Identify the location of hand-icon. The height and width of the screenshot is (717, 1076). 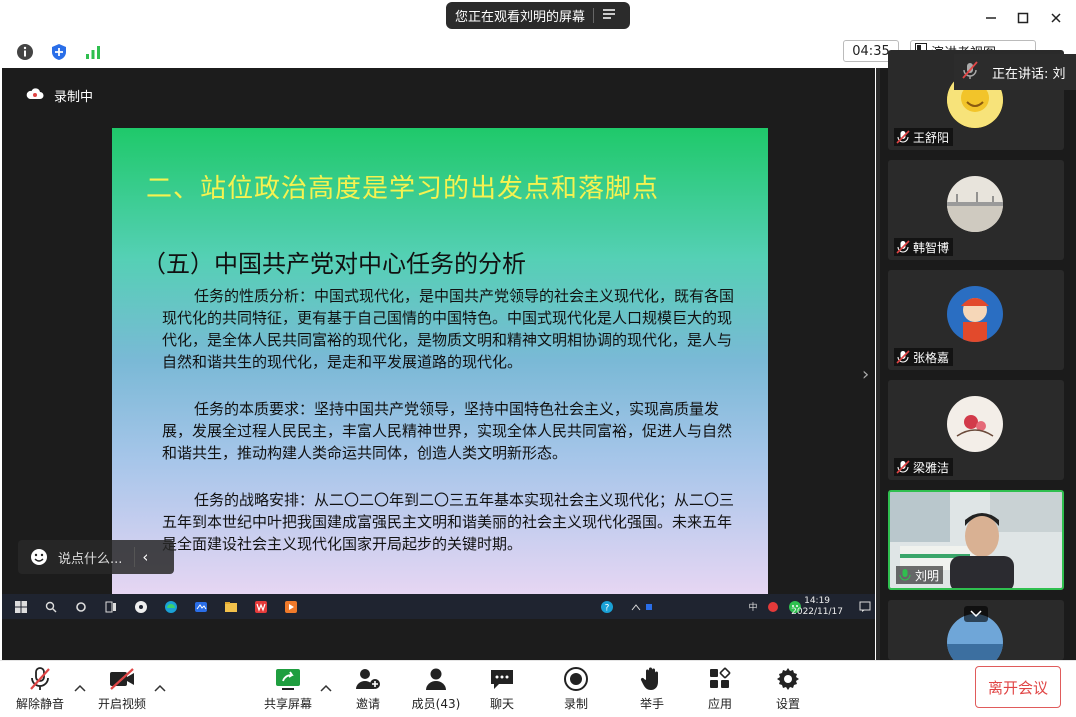
(652, 679).